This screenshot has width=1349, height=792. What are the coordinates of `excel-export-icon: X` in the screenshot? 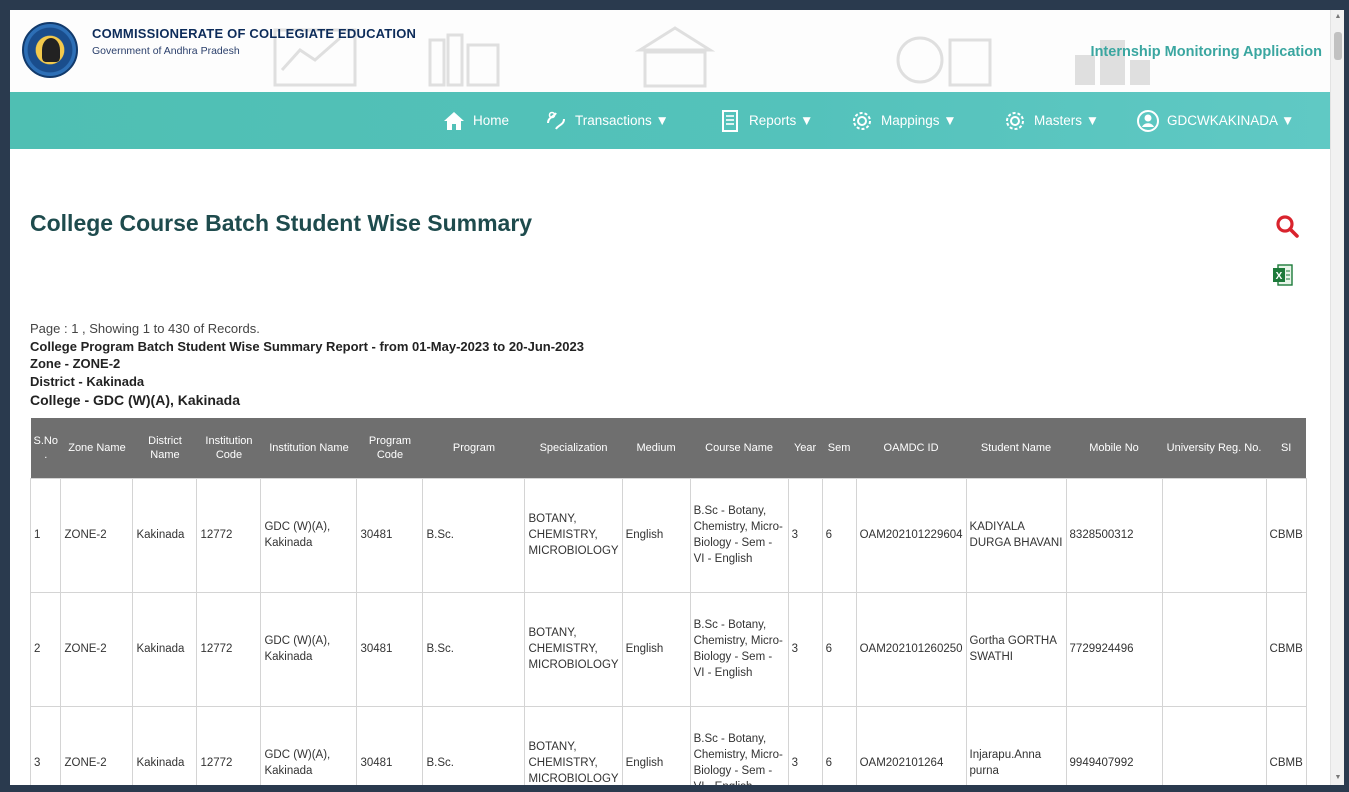 It's located at (1283, 275).